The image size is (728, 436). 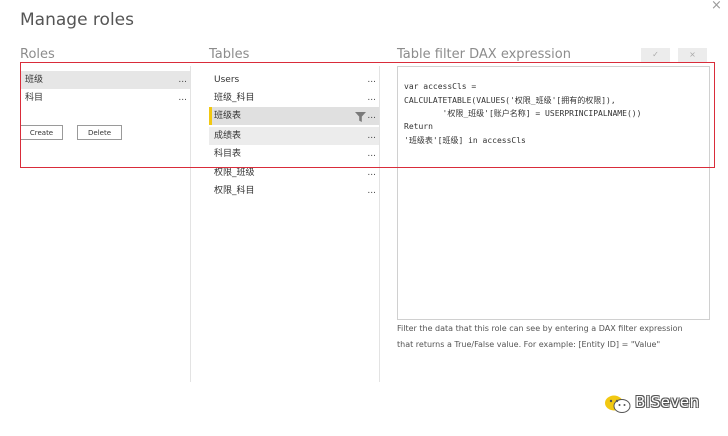 I want to click on apply-check-button: ✓, so click(x=655, y=55).